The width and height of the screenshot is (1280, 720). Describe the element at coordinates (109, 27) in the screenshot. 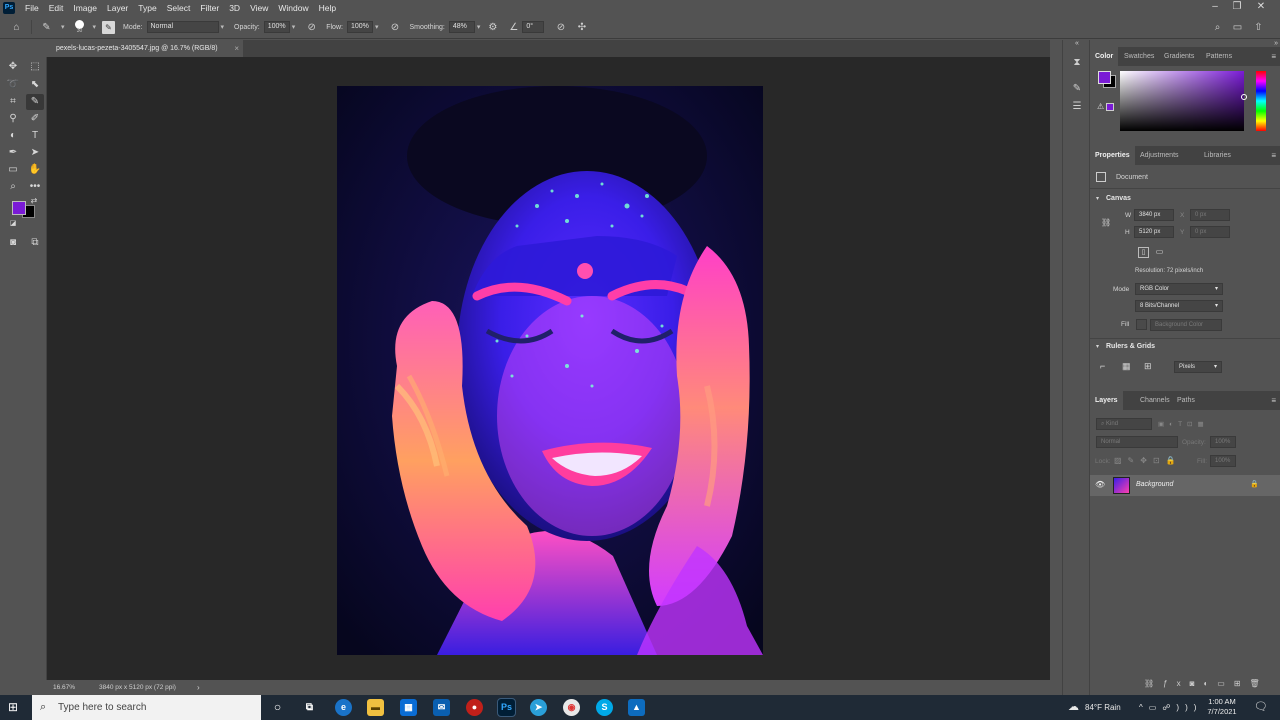

I see `brush-settings-icon: ✎` at that location.